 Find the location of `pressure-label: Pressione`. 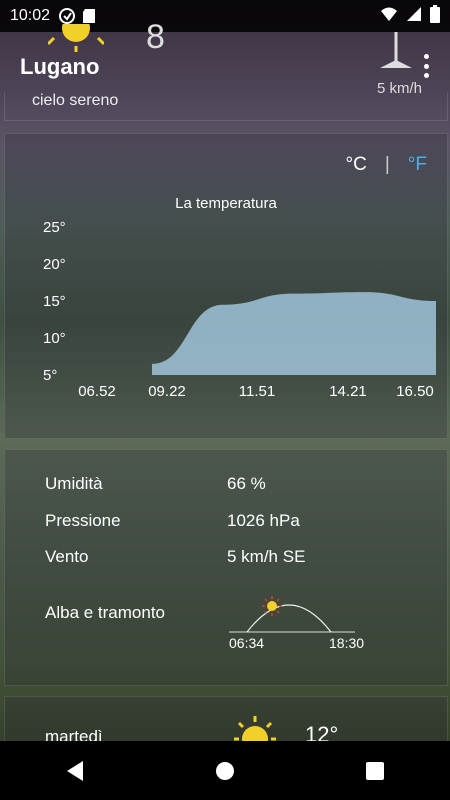

pressure-label: Pressione is located at coordinates (83, 520).